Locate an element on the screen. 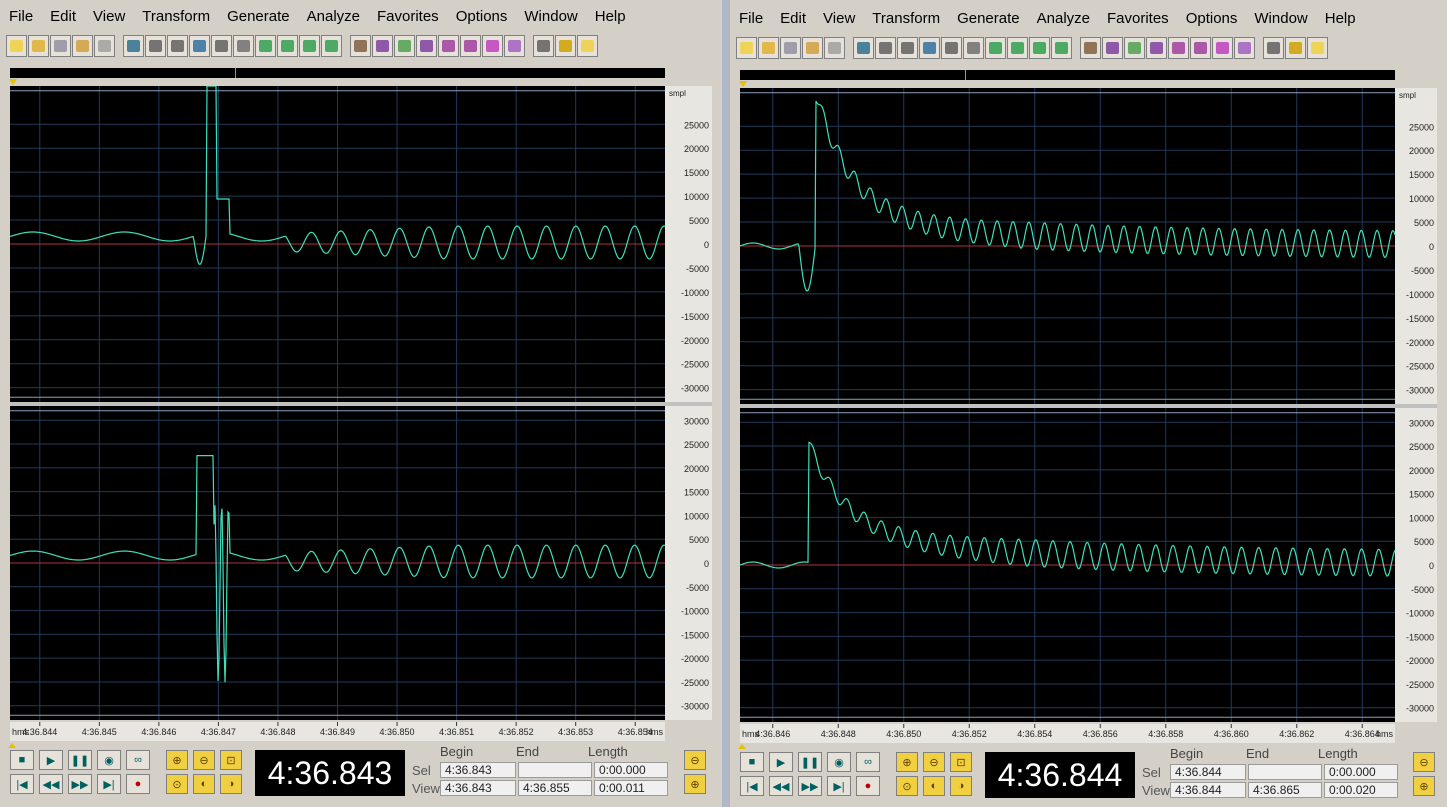  menu-analyze: Analyze is located at coordinates (333, 17).